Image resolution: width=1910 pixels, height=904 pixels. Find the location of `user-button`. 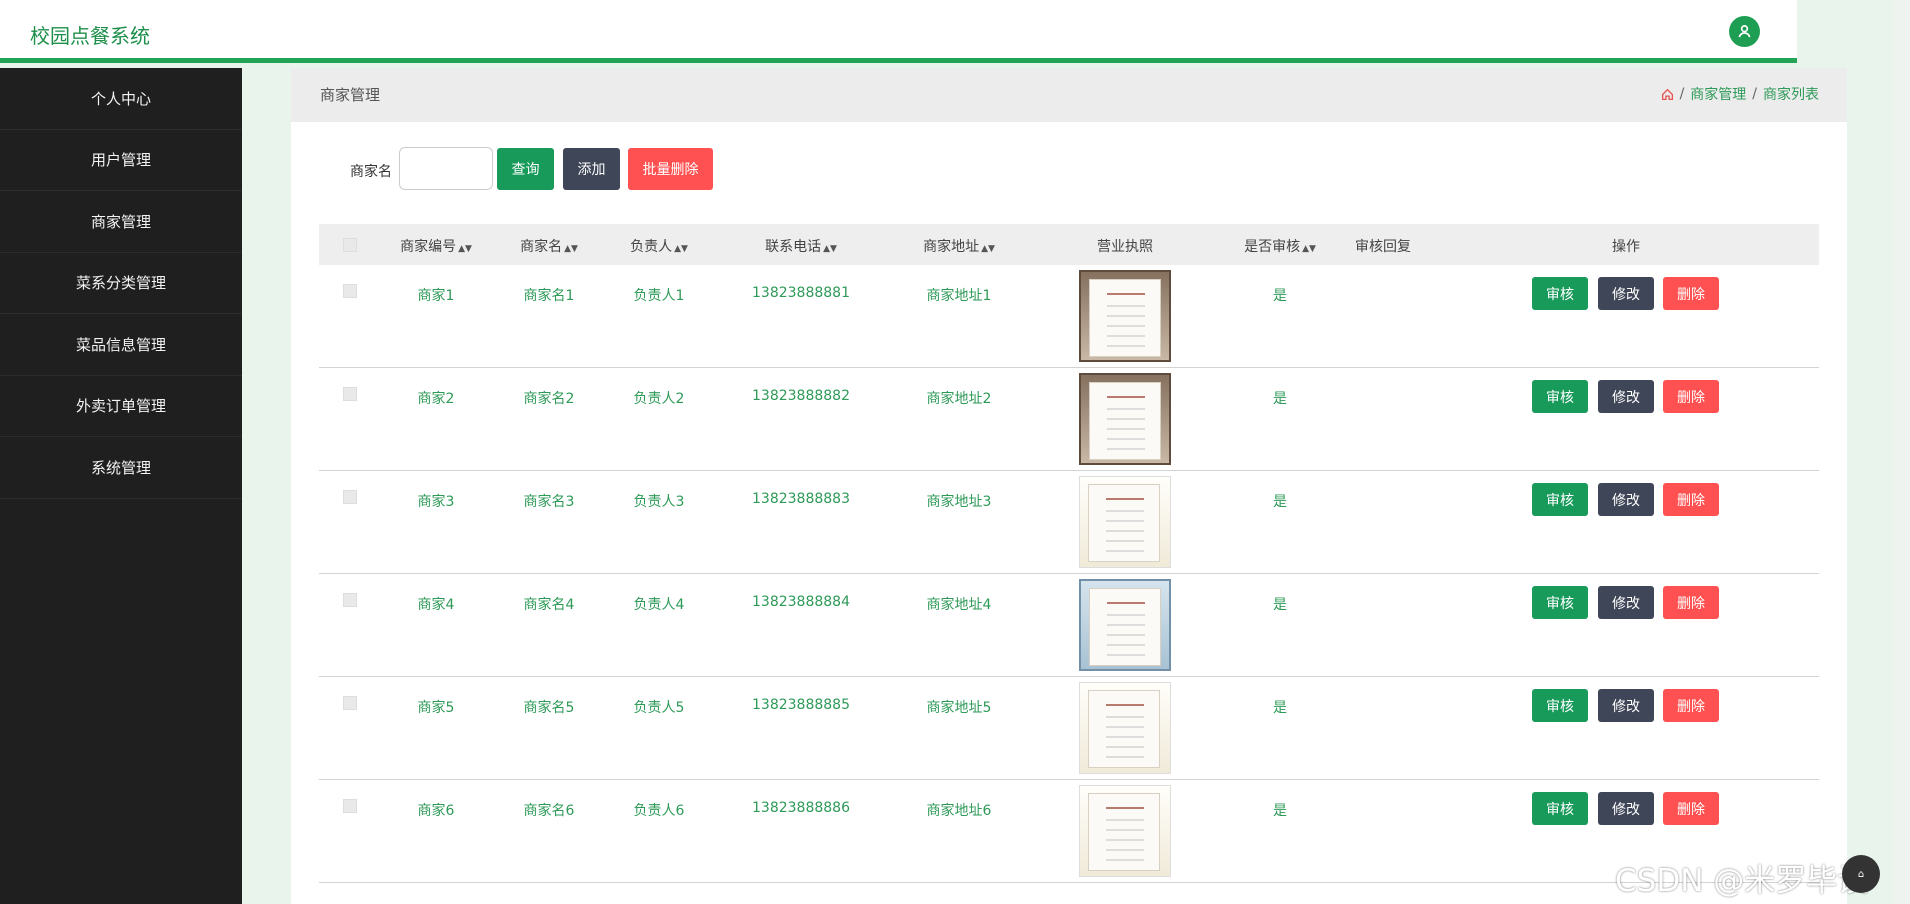

user-button is located at coordinates (1744, 31).